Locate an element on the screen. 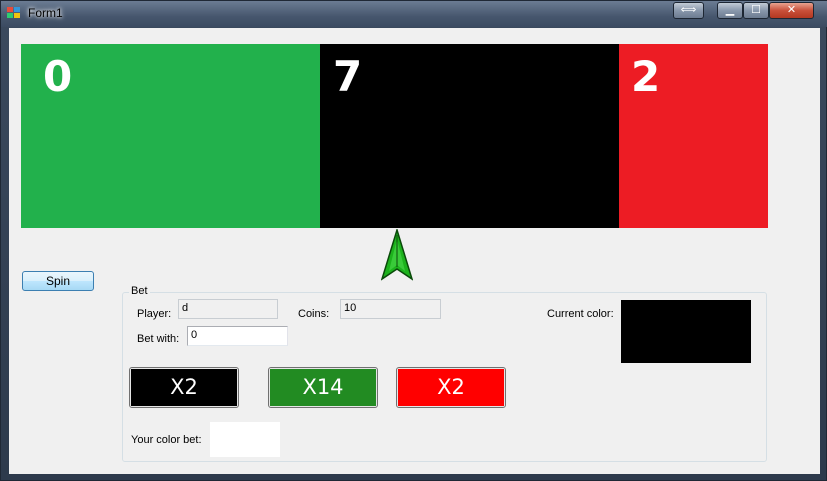 The width and height of the screenshot is (827, 481). wheel-segment-0: 0 is located at coordinates (170, 136).